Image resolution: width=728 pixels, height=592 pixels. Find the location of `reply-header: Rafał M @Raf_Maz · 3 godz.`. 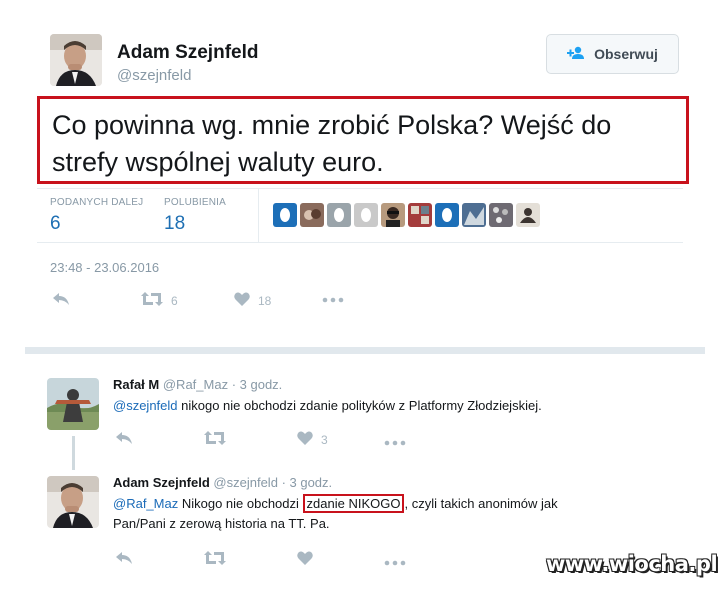

reply-header: Rafał M @Raf_Maz · 3 godz. is located at coordinates (197, 384).